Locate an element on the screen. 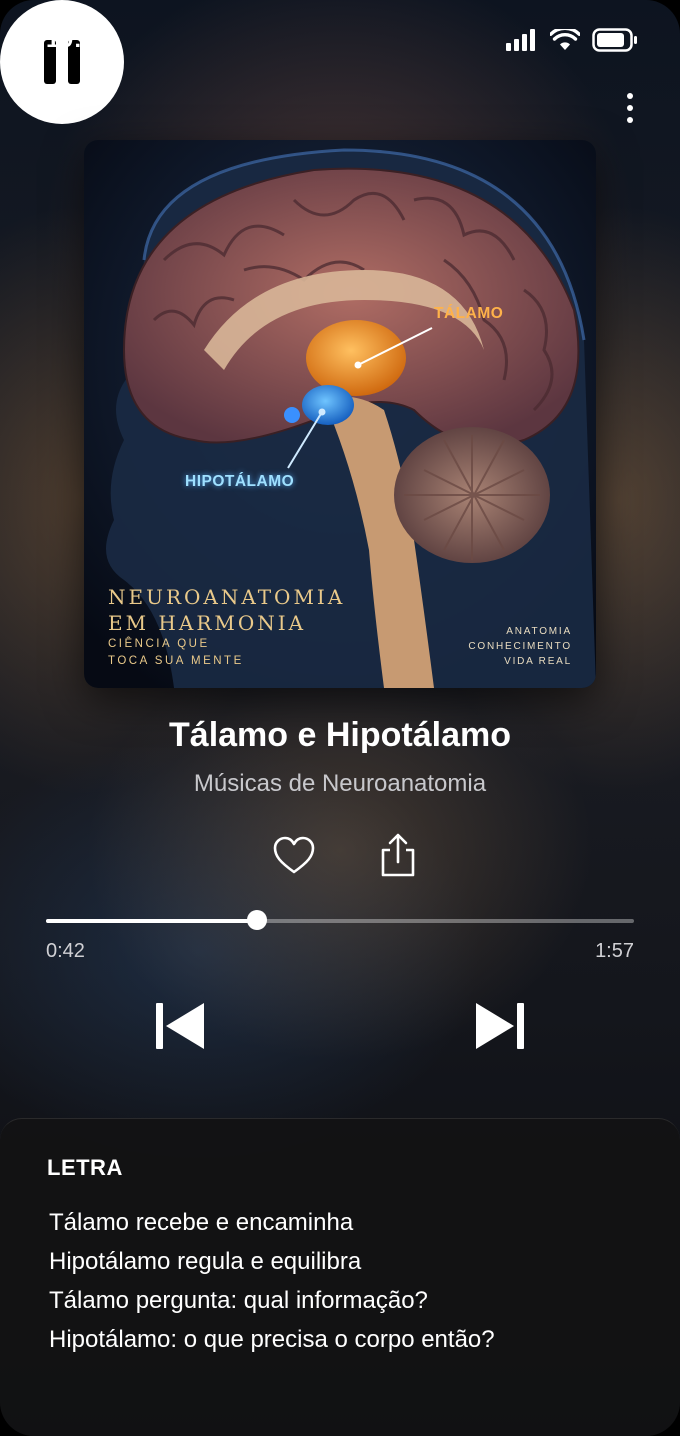 Image resolution: width=680 pixels, height=1436 pixels. progress-fill is located at coordinates (151, 921).